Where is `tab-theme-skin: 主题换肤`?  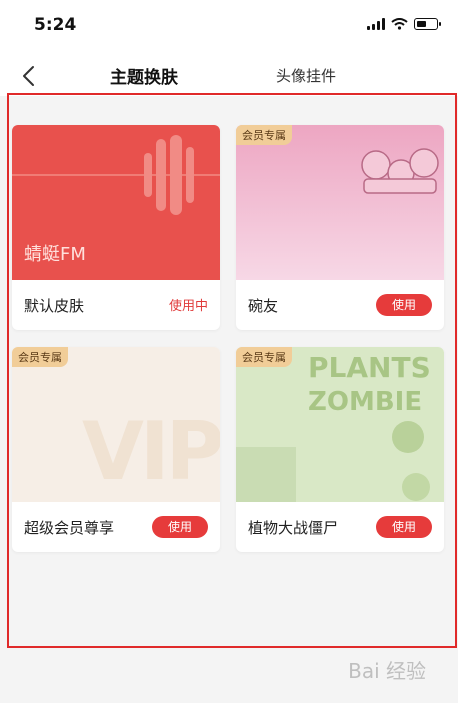 tab-theme-skin: 主题换肤 is located at coordinates (144, 75).